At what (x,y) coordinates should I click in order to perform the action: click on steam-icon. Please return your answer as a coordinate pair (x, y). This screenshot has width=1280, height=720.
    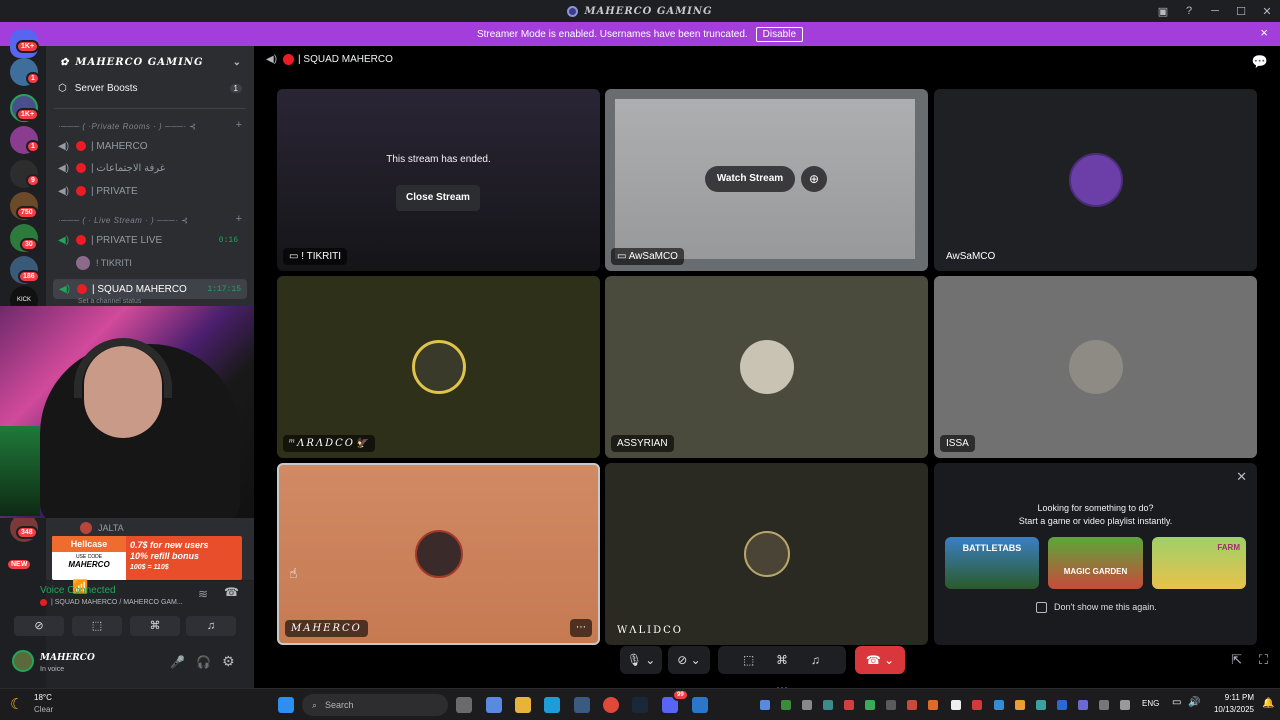
    Looking at the image, I should click on (640, 705).